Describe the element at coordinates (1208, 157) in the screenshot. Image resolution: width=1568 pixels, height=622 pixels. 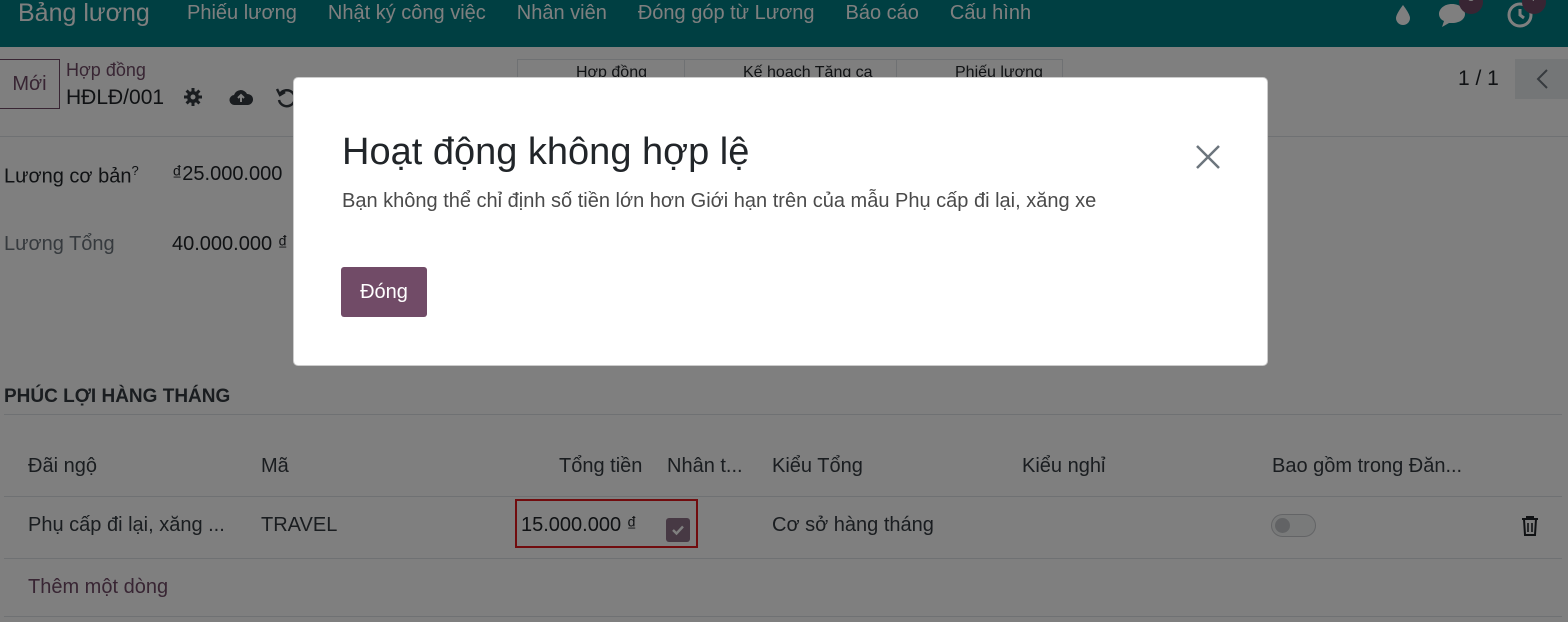
I see `close-icon` at that location.